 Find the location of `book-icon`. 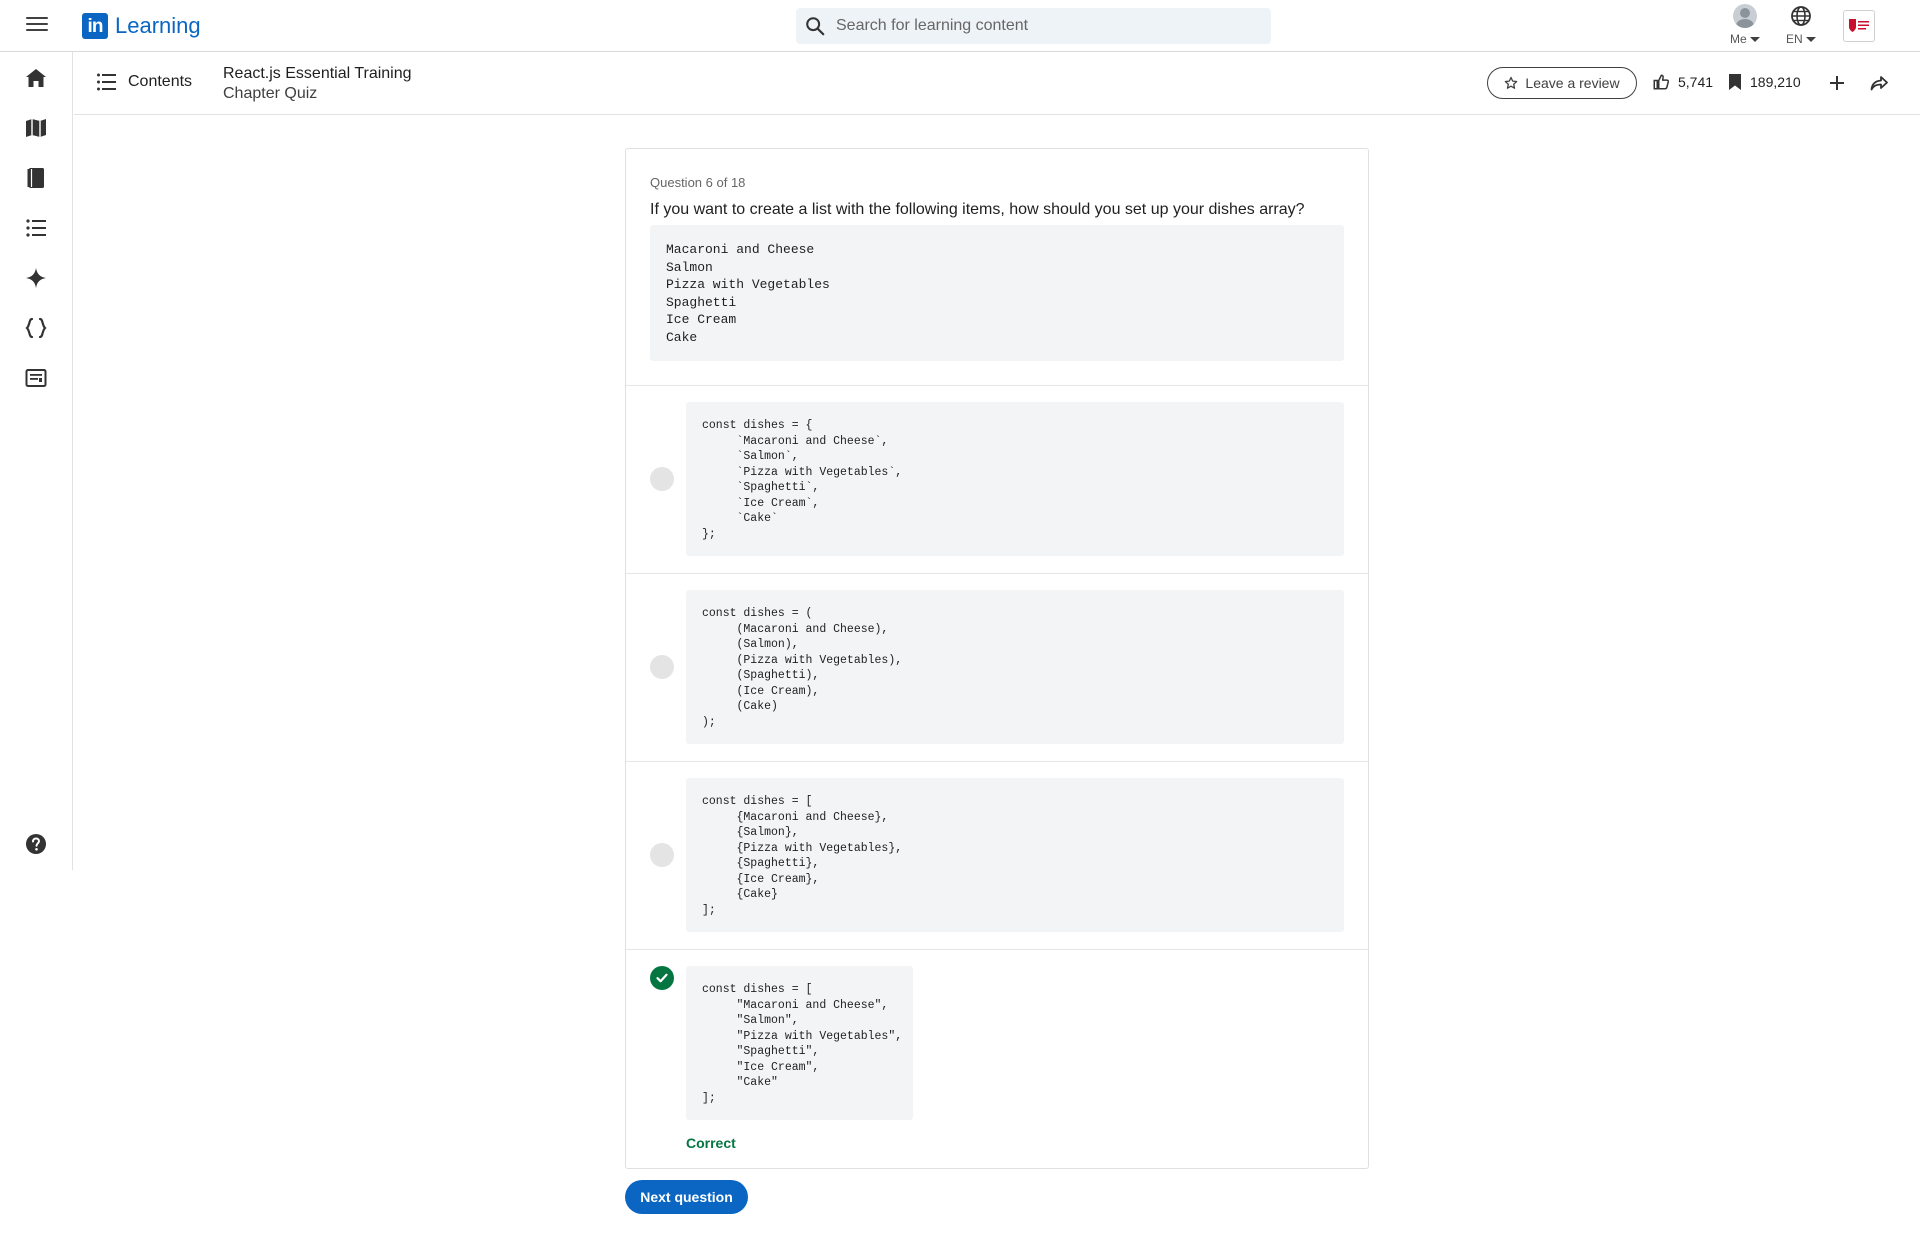

book-icon is located at coordinates (36, 178).